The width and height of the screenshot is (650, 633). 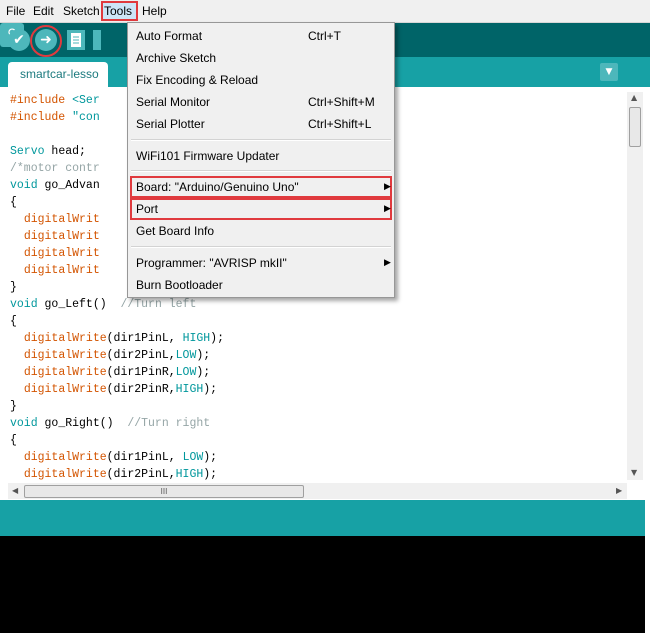 What do you see at coordinates (118, 11) in the screenshot?
I see `menu-tools: Tools` at bounding box center [118, 11].